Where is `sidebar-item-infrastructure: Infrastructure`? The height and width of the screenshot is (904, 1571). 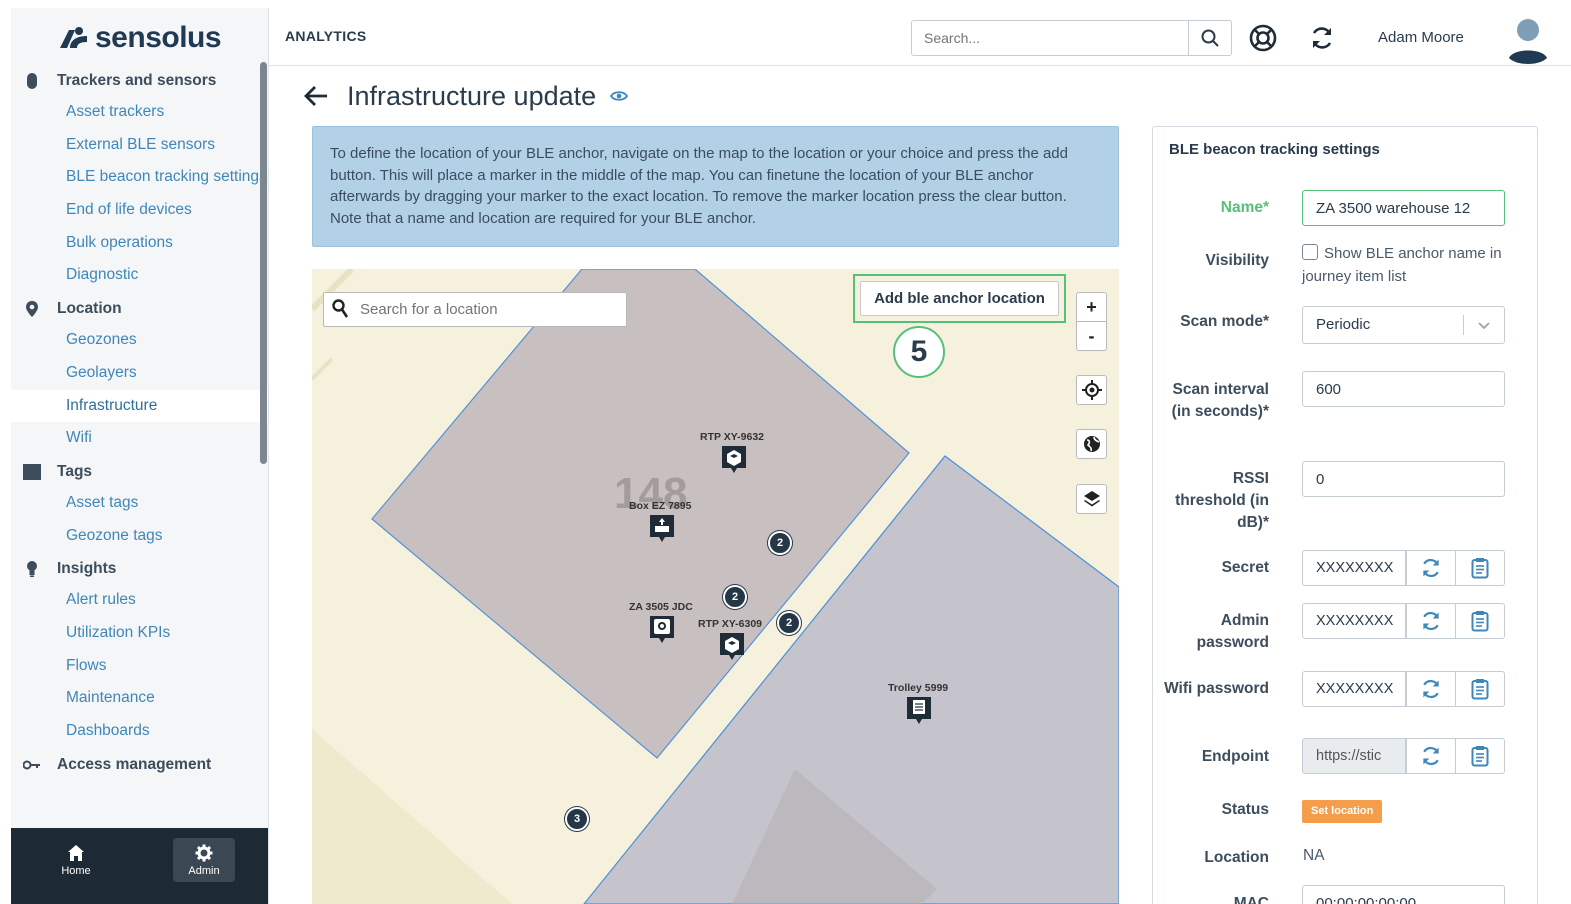
sidebar-item-infrastructure: Infrastructure is located at coordinates (139, 406).